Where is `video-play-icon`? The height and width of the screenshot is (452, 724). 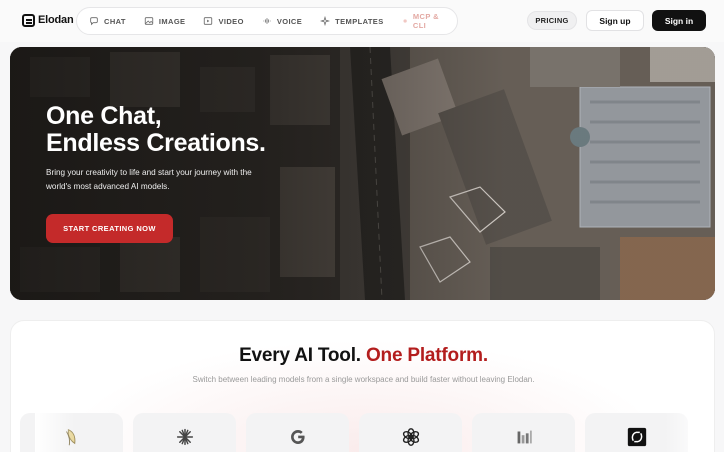 video-play-icon is located at coordinates (208, 21).